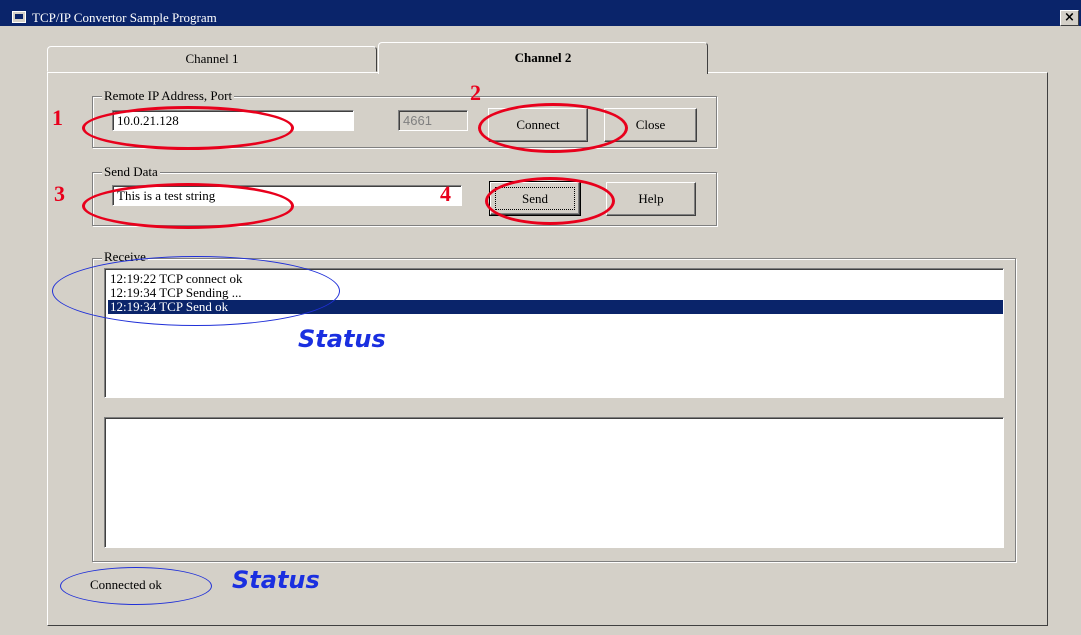 This screenshot has width=1081, height=635. I want to click on remote-address-group-label: Remote IP Address, Port, so click(168, 96).